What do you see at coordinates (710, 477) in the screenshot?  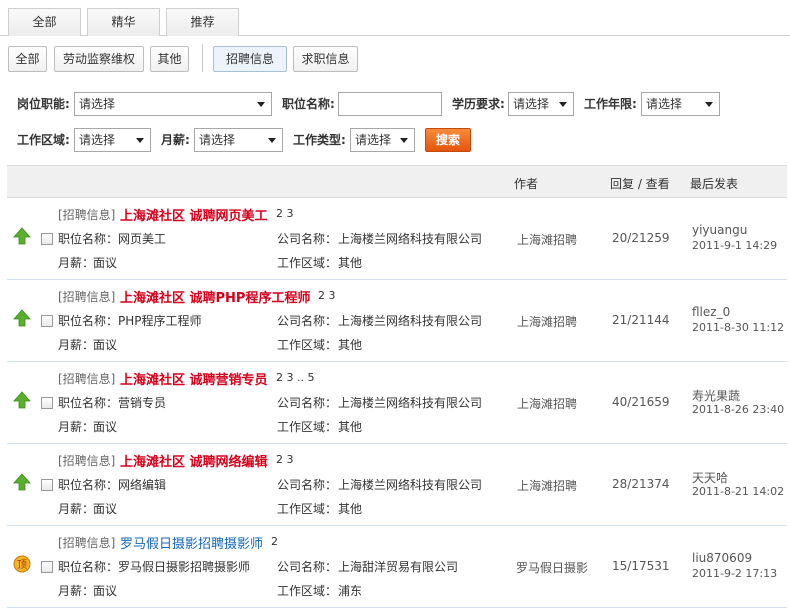 I see `row-last-user: 天天哈` at bounding box center [710, 477].